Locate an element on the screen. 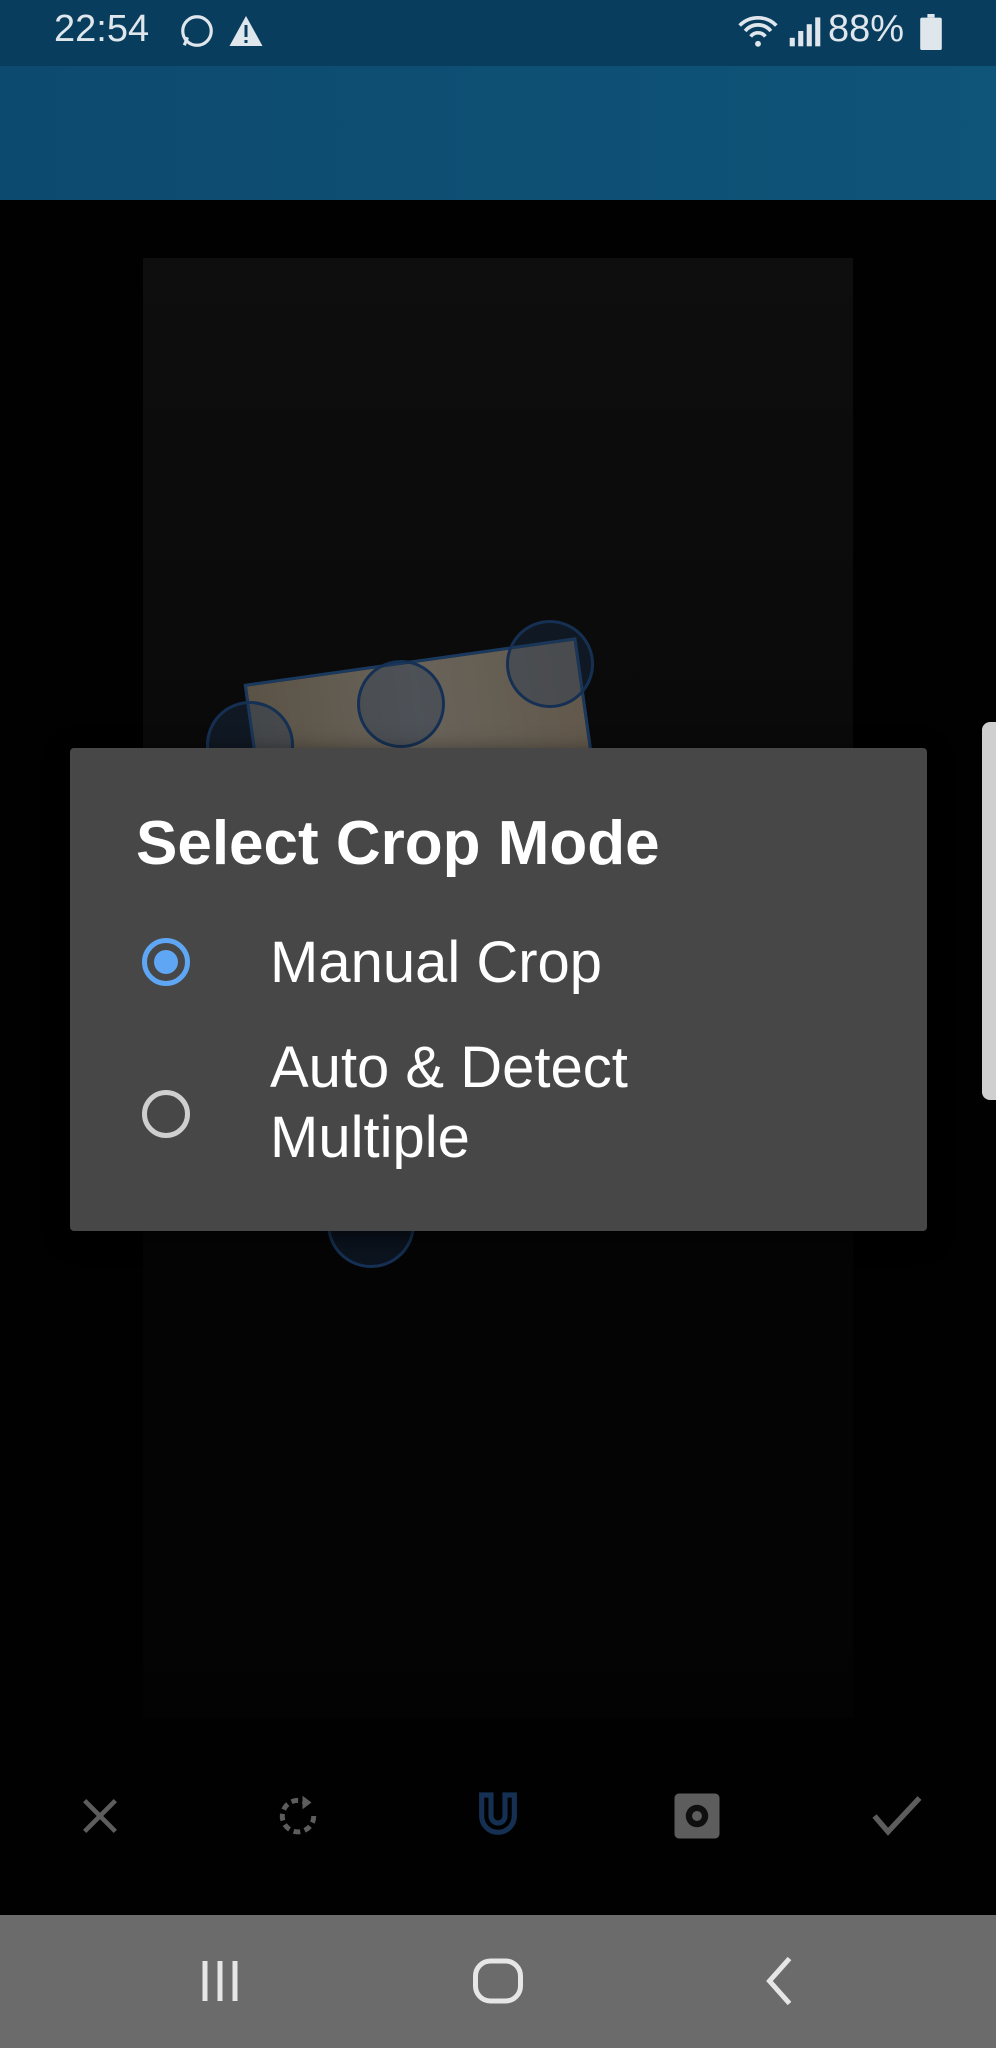 The image size is (996, 2048). option-auto-detect-multiple: Auto & Detect Multiple is located at coordinates (498, 1113).